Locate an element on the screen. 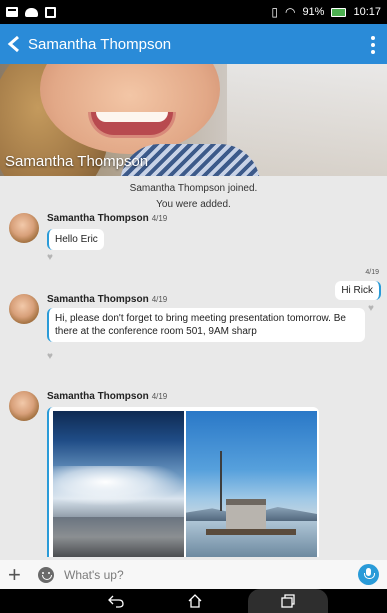  status-left-icons is located at coordinates (31, 12).